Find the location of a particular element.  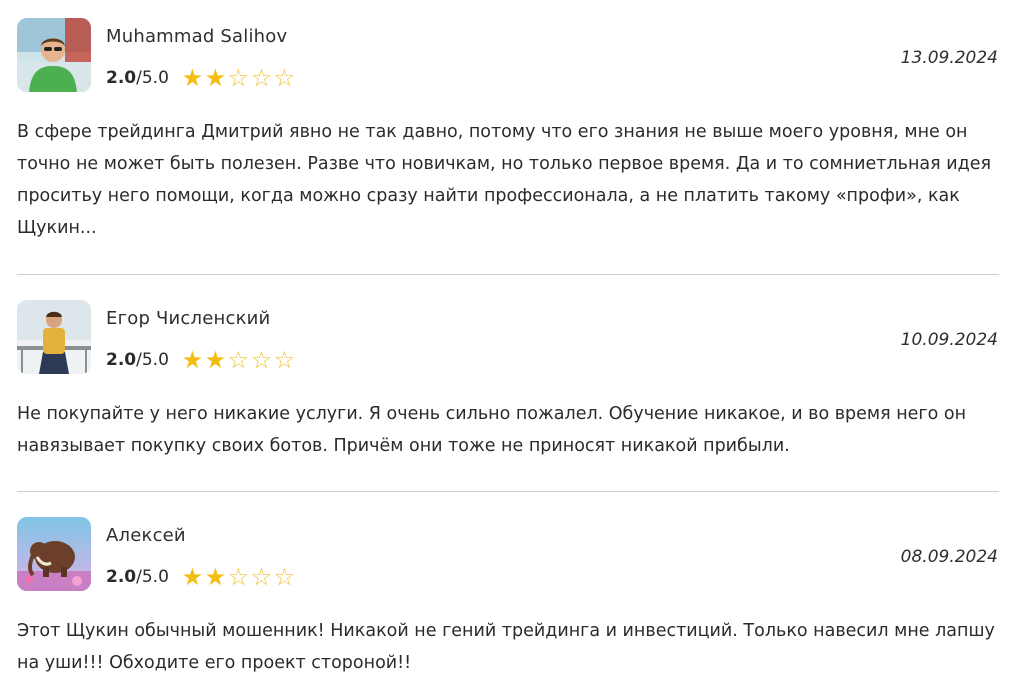

review-author: Muhammad Salihov is located at coordinates (197, 36).